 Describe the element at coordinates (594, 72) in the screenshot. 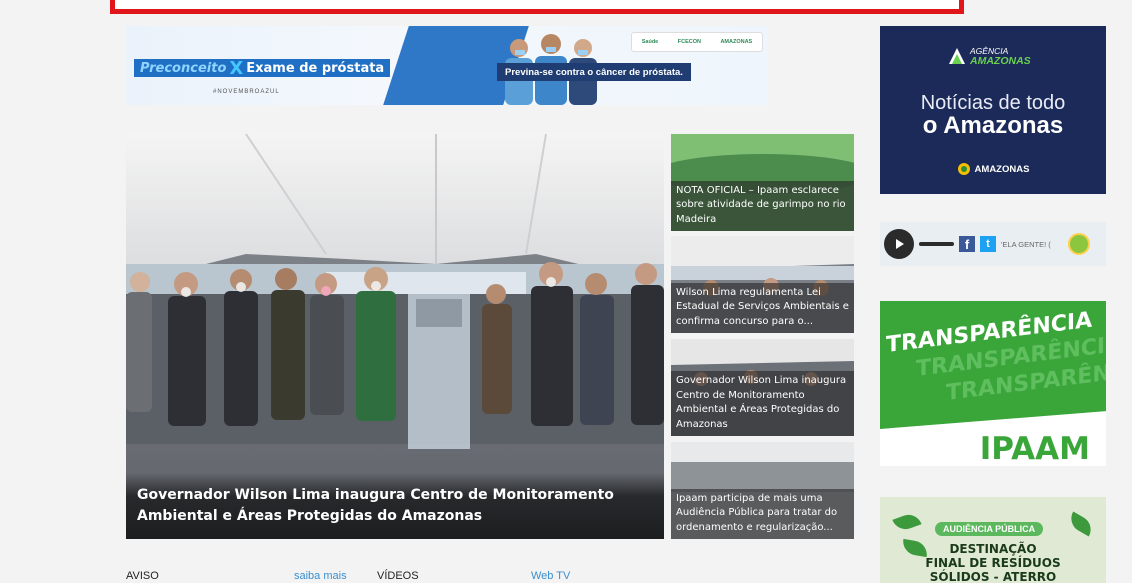

I see `banner-right-text: Previna-se contra o câncer de próstata.` at that location.